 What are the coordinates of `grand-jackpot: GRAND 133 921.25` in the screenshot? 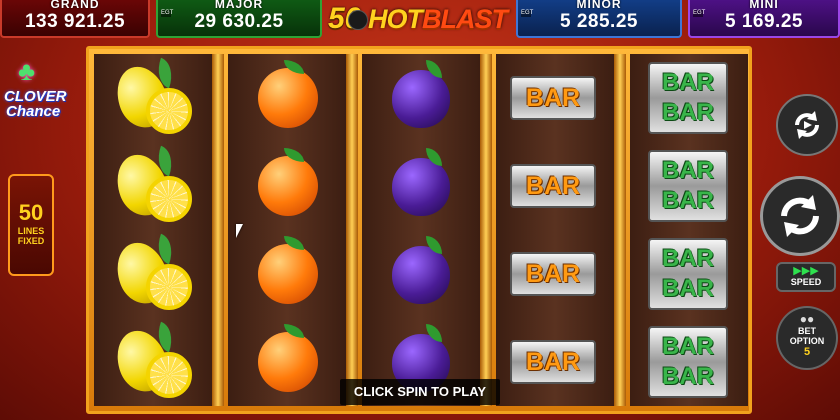 It's located at (75, 19).